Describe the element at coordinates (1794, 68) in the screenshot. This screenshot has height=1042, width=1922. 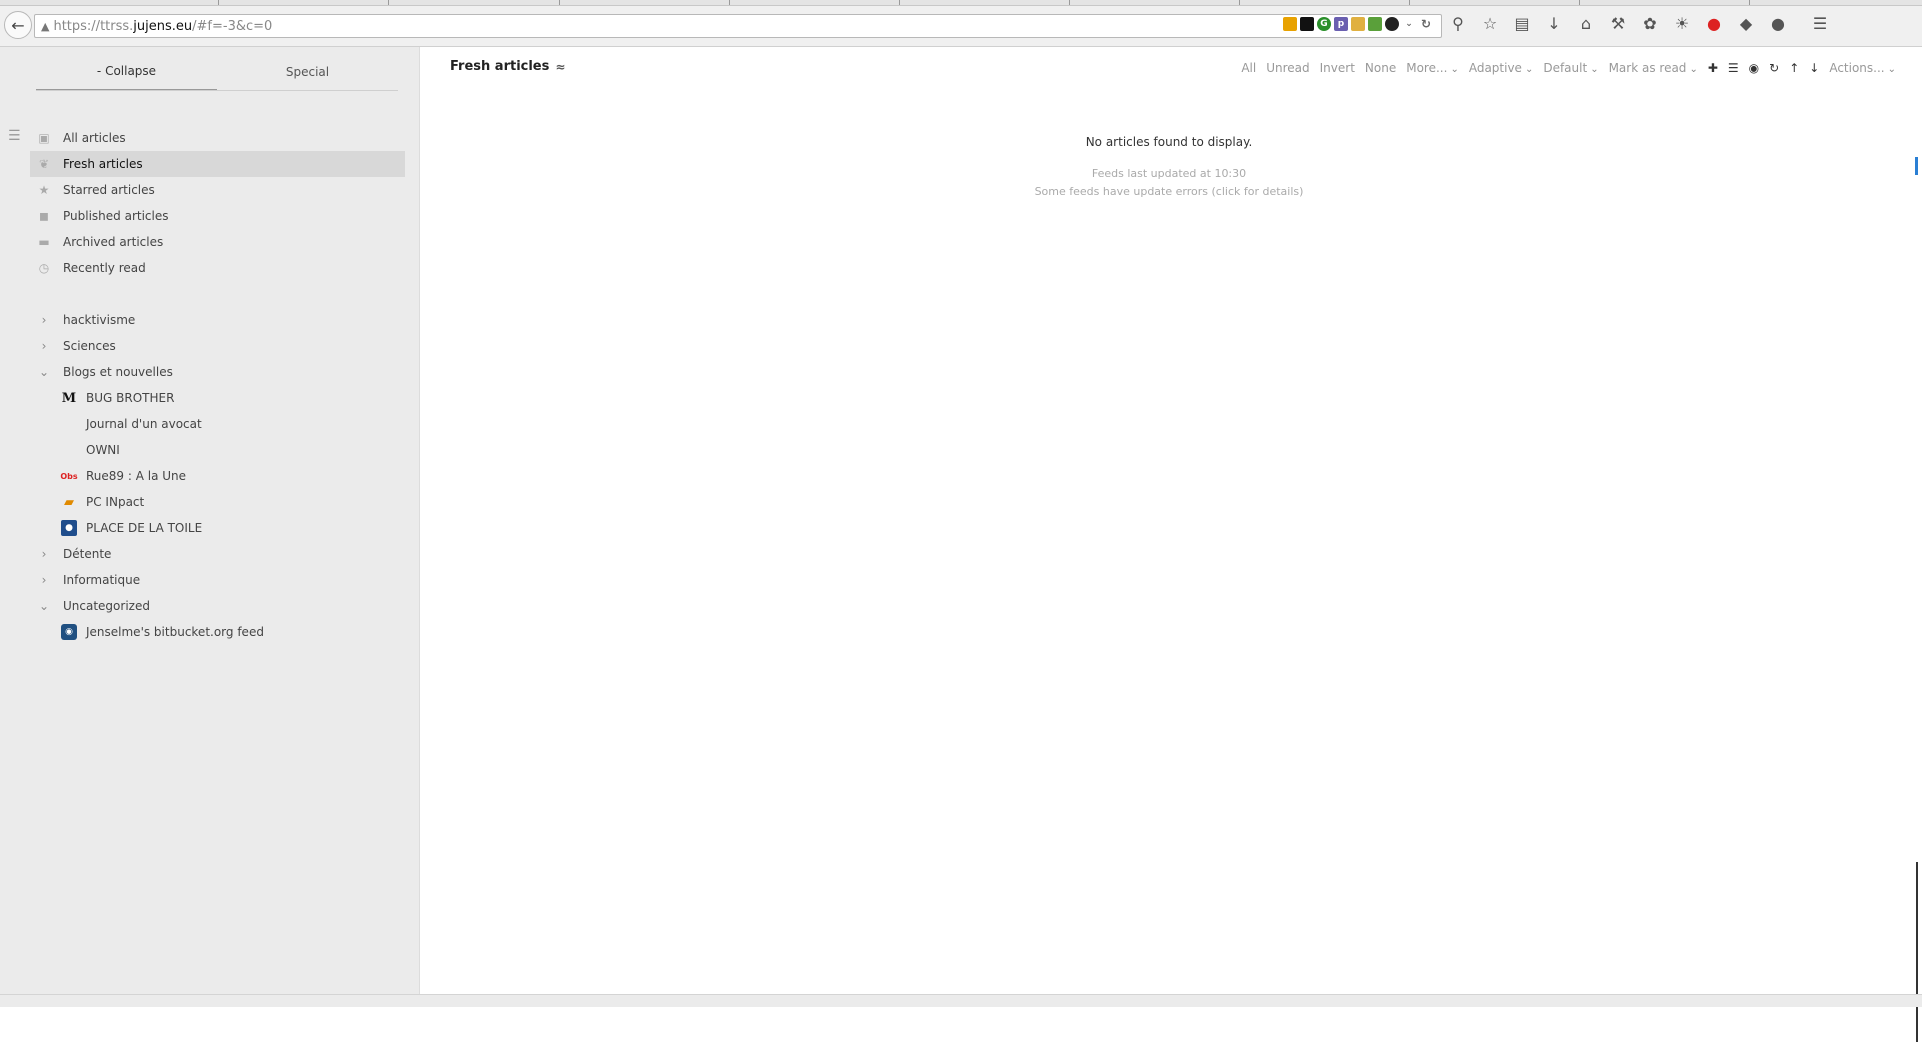
I see `arrow-up-icon: ↑` at that location.